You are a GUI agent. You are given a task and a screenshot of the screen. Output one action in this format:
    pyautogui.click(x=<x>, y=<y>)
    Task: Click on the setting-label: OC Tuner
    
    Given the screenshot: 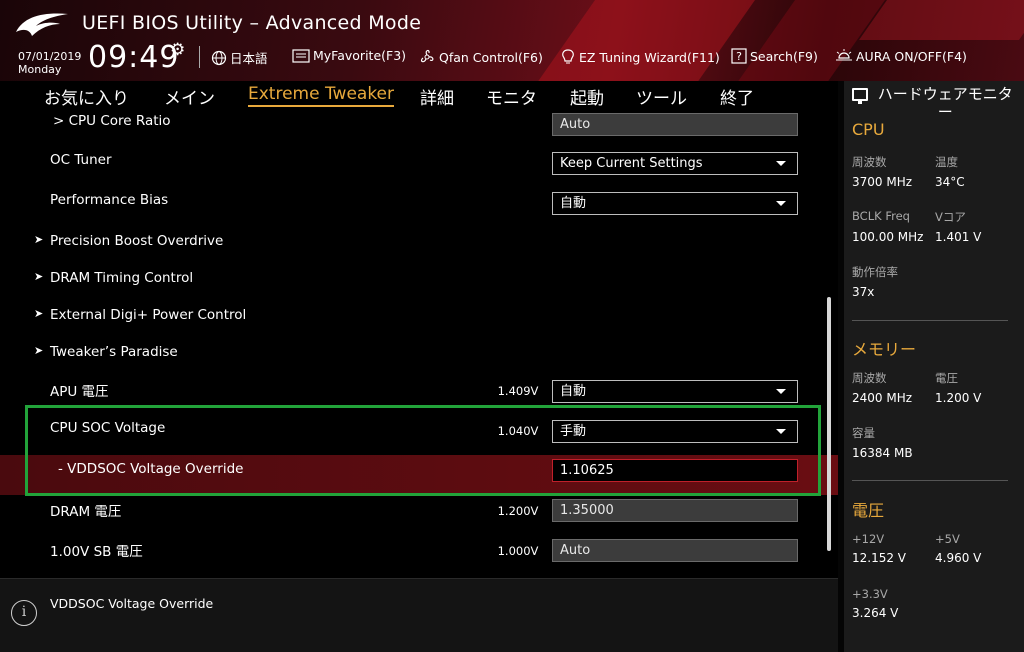 What is the action you would take?
    pyautogui.click(x=81, y=160)
    